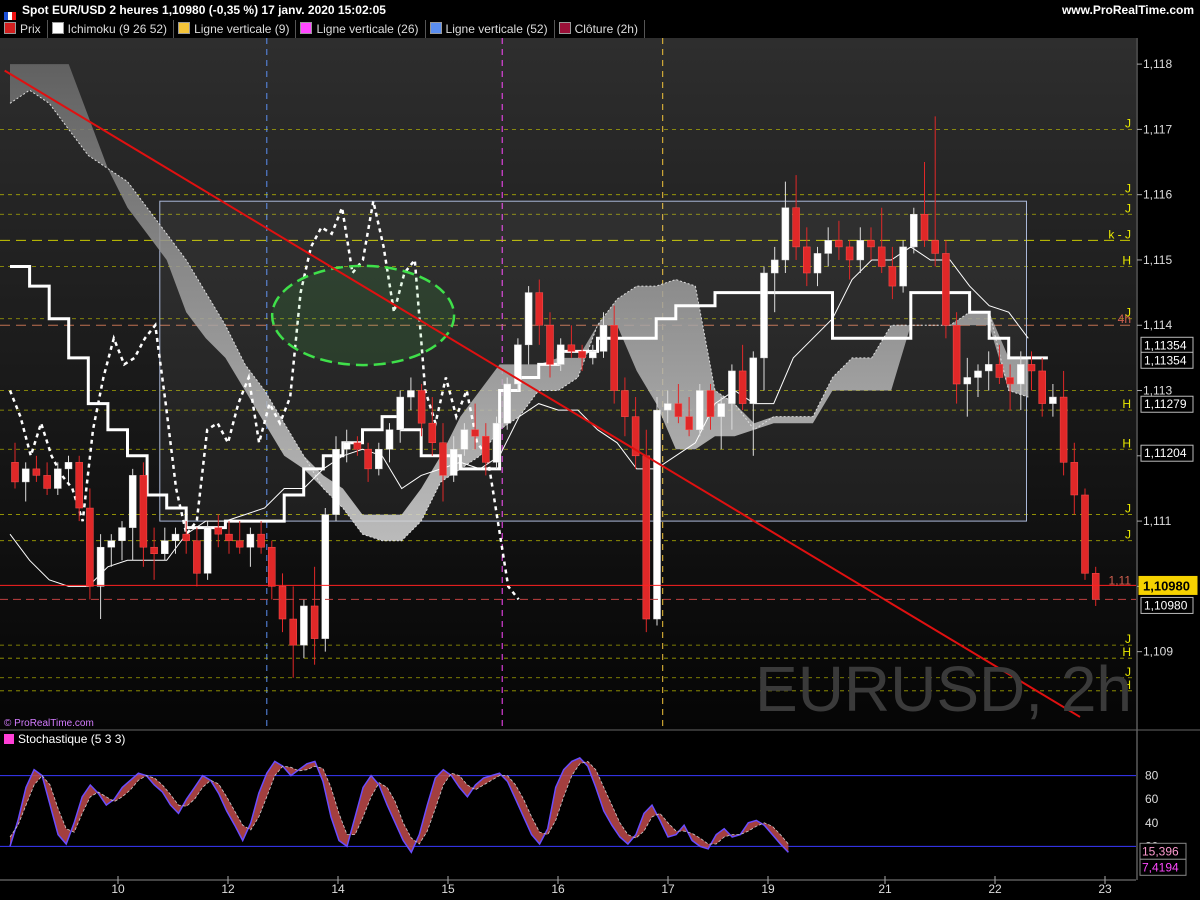 The image size is (1200, 900). What do you see at coordinates (885, 889) in the screenshot?
I see `x-tick-label: 21` at bounding box center [885, 889].